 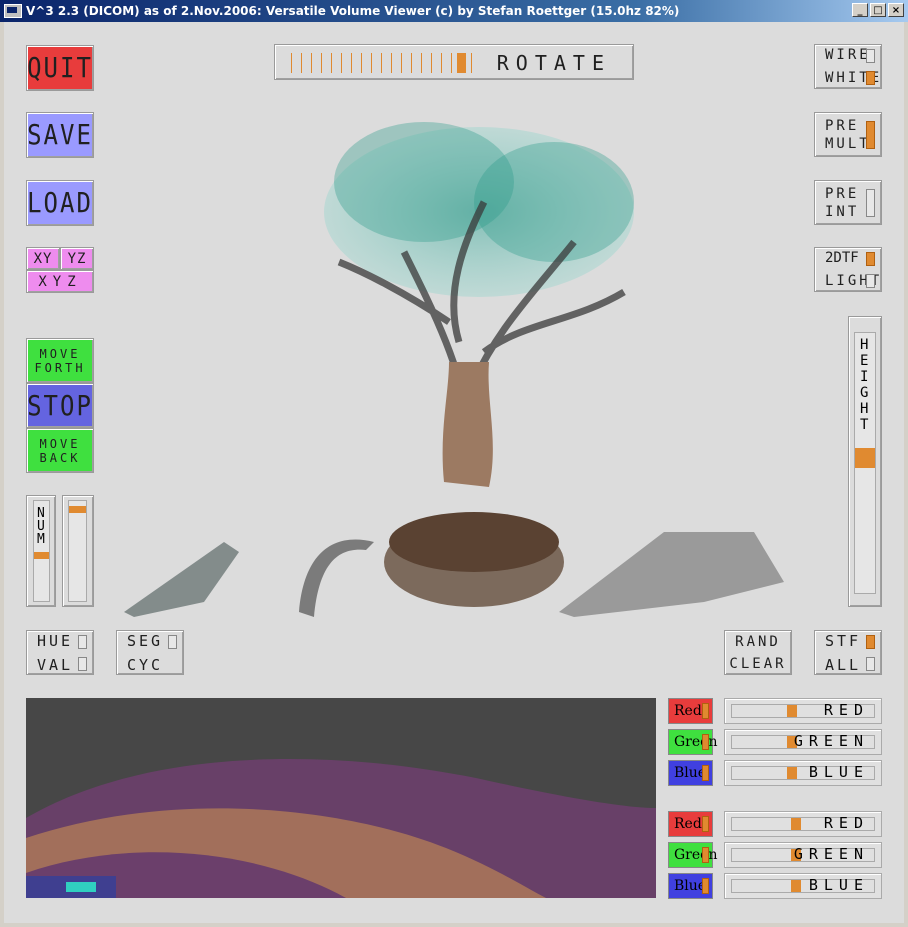 I want to click on group1-blue-slider: BLUE, so click(x=803, y=773).